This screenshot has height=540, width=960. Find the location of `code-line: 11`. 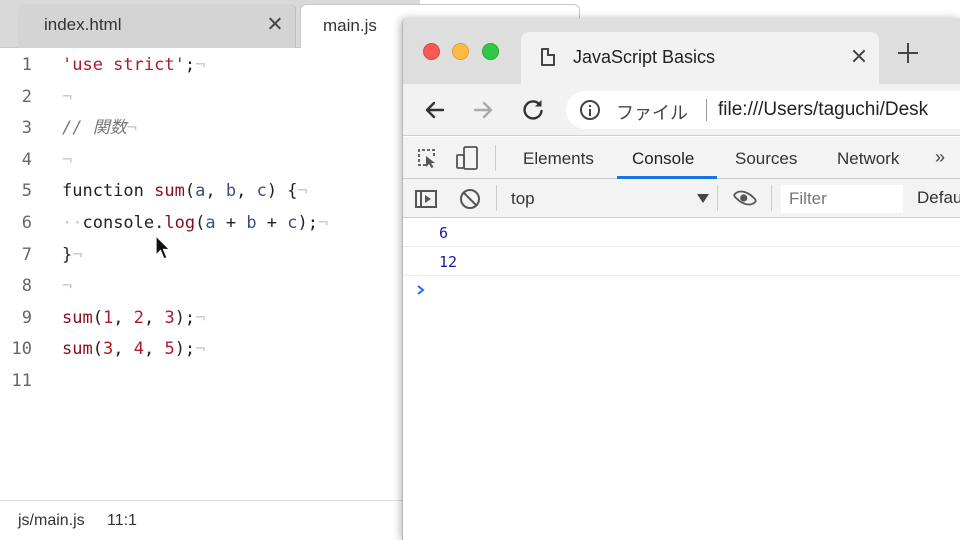

code-line: 11 is located at coordinates (210, 382).